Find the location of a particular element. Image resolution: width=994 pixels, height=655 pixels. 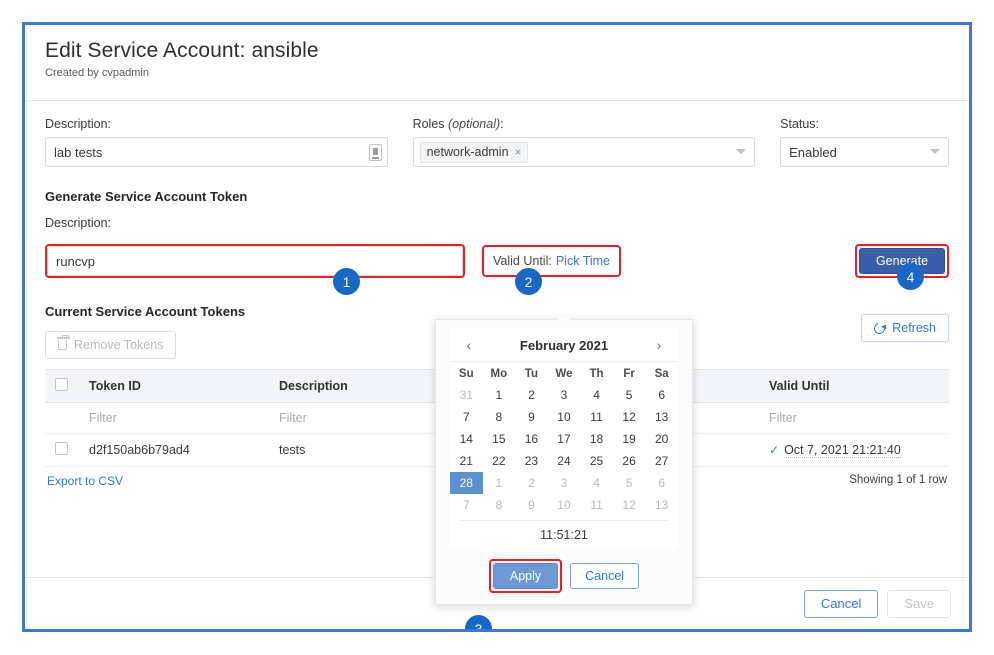

cell-token-id: d2f150ab6b79ad4 is located at coordinates (174, 450).